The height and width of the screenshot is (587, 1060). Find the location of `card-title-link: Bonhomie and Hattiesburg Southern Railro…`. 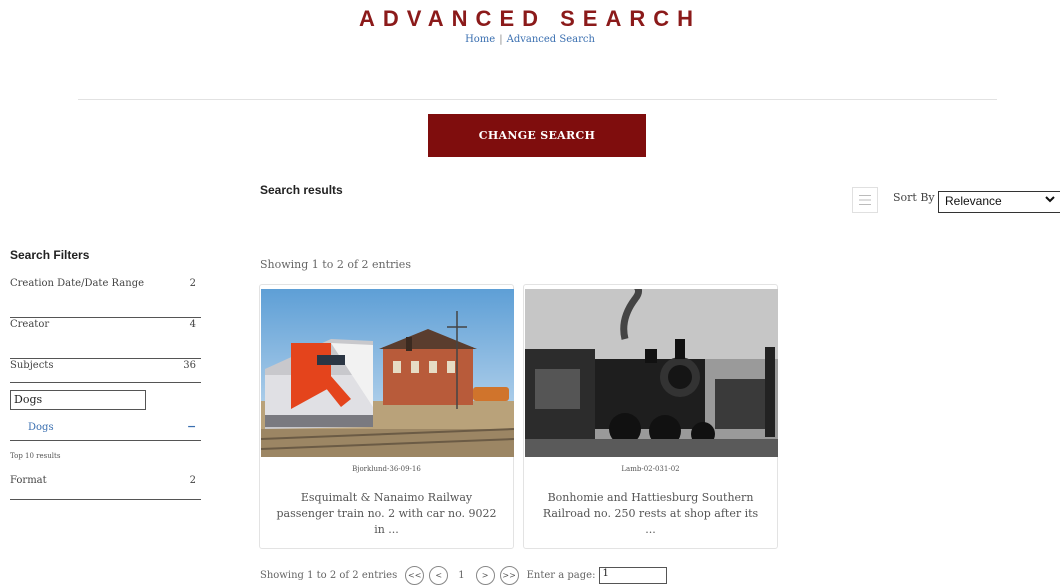

card-title-link: Bonhomie and Hattiesburg Southern Railro… is located at coordinates (650, 514).